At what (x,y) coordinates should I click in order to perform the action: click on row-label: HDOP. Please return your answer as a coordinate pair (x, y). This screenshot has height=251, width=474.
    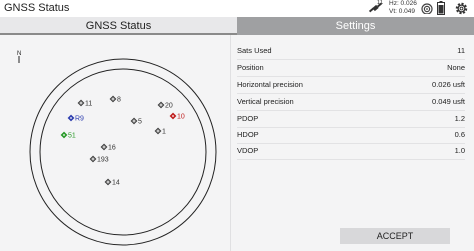
    Looking at the image, I should click on (248, 134).